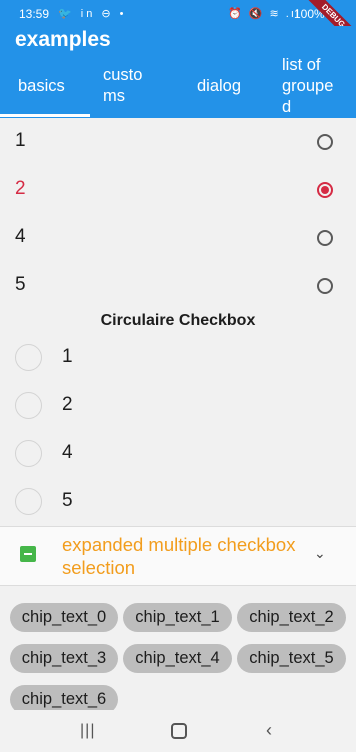 The height and width of the screenshot is (752, 356). Describe the element at coordinates (178, 502) in the screenshot. I see `circular-checkbox-row: 5` at that location.